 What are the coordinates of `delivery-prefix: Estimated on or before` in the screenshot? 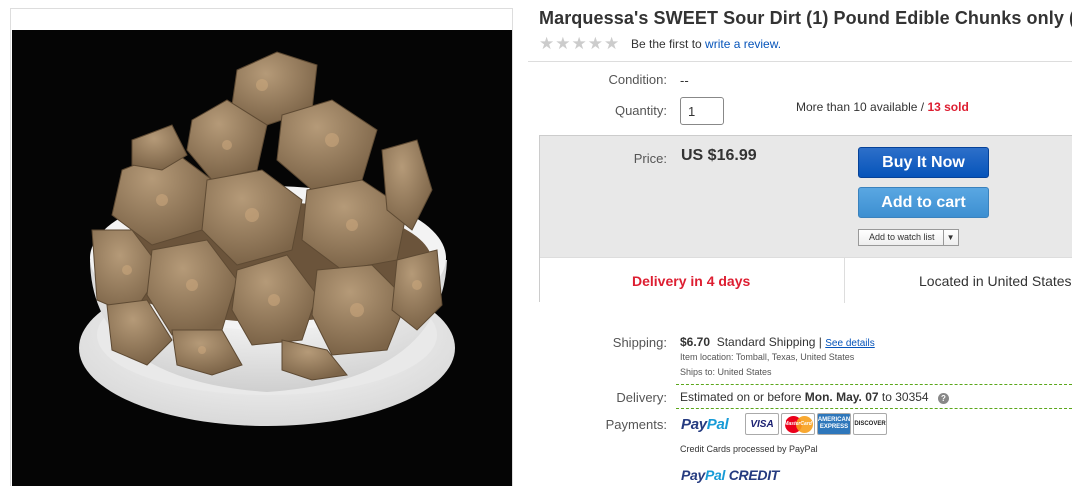 It's located at (741, 397).